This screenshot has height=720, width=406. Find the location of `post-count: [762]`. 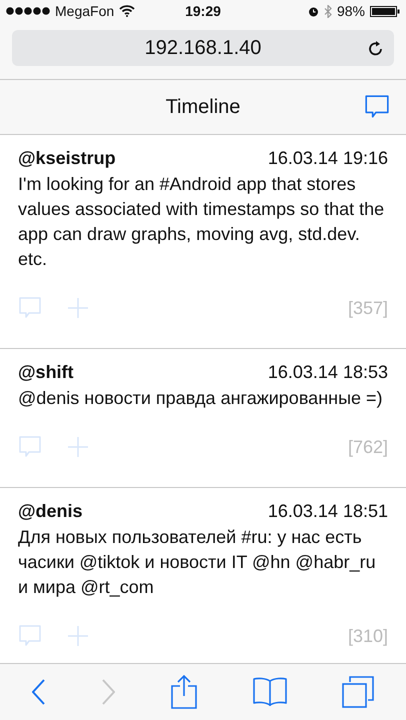

post-count: [762] is located at coordinates (368, 447).